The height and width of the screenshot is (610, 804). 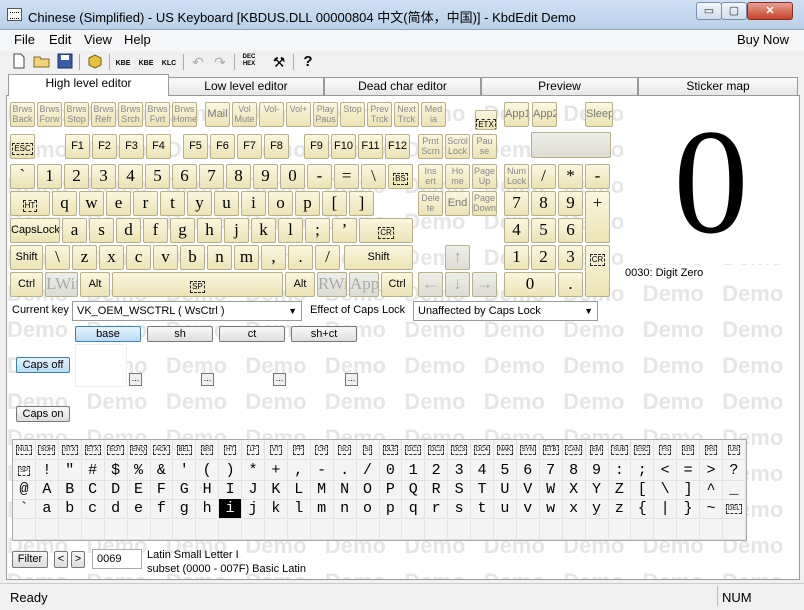 I want to click on key-10-row3: ’, so click(x=344, y=230).